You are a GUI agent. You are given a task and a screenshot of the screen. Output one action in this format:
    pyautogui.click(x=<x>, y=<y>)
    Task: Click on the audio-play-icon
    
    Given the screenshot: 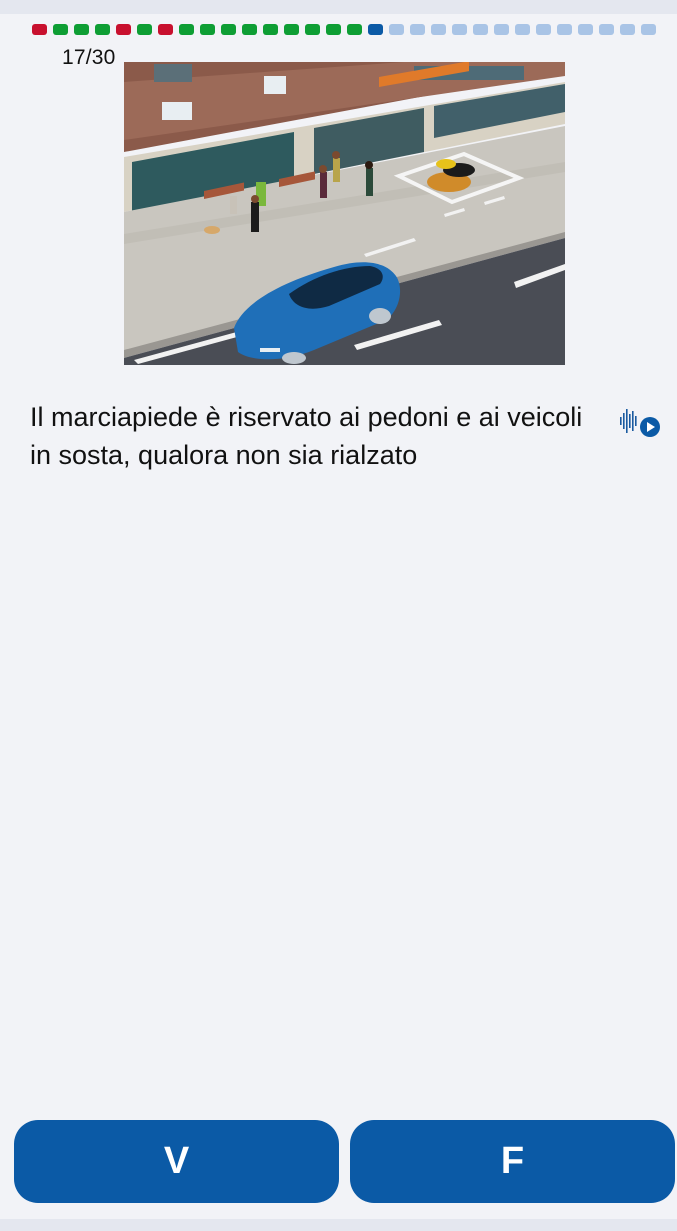 What is the action you would take?
    pyautogui.click(x=640, y=423)
    